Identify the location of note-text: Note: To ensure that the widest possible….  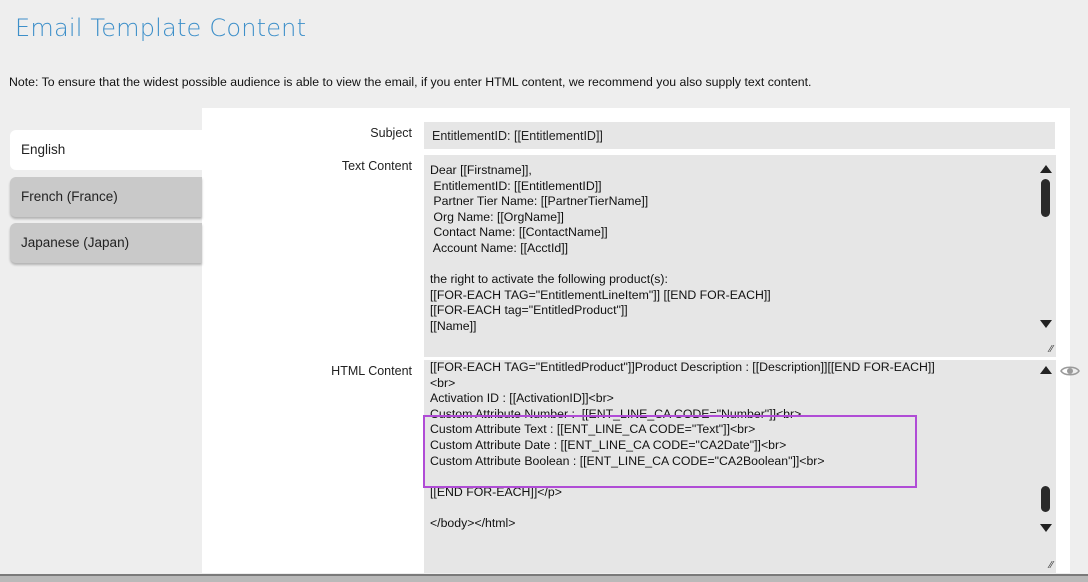
(410, 82).